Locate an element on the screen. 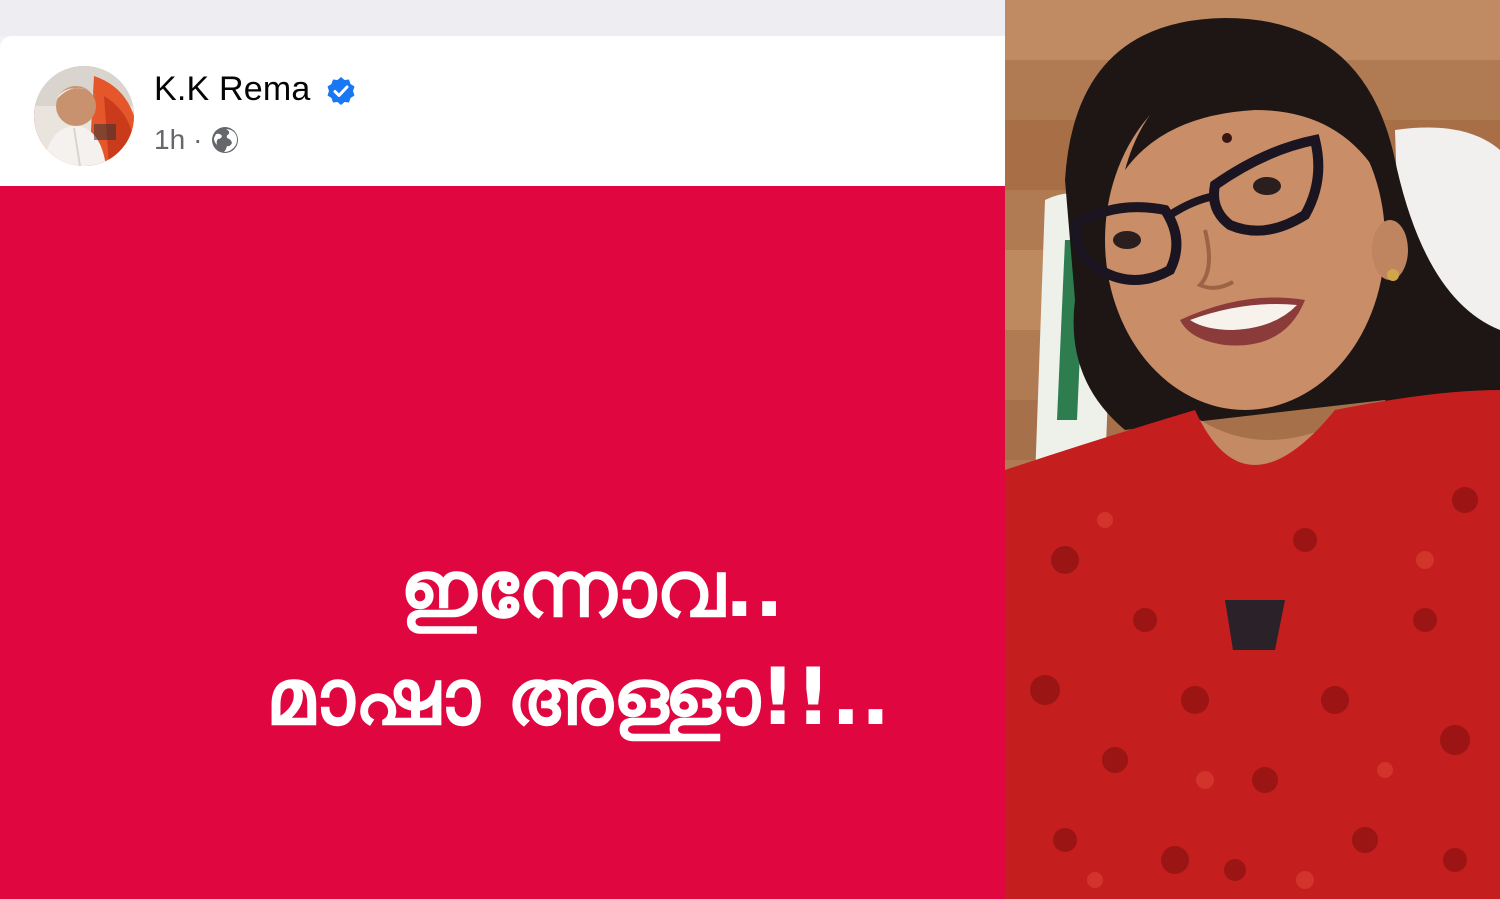 This screenshot has width=1500, height=899. globe-icon is located at coordinates (225, 140).